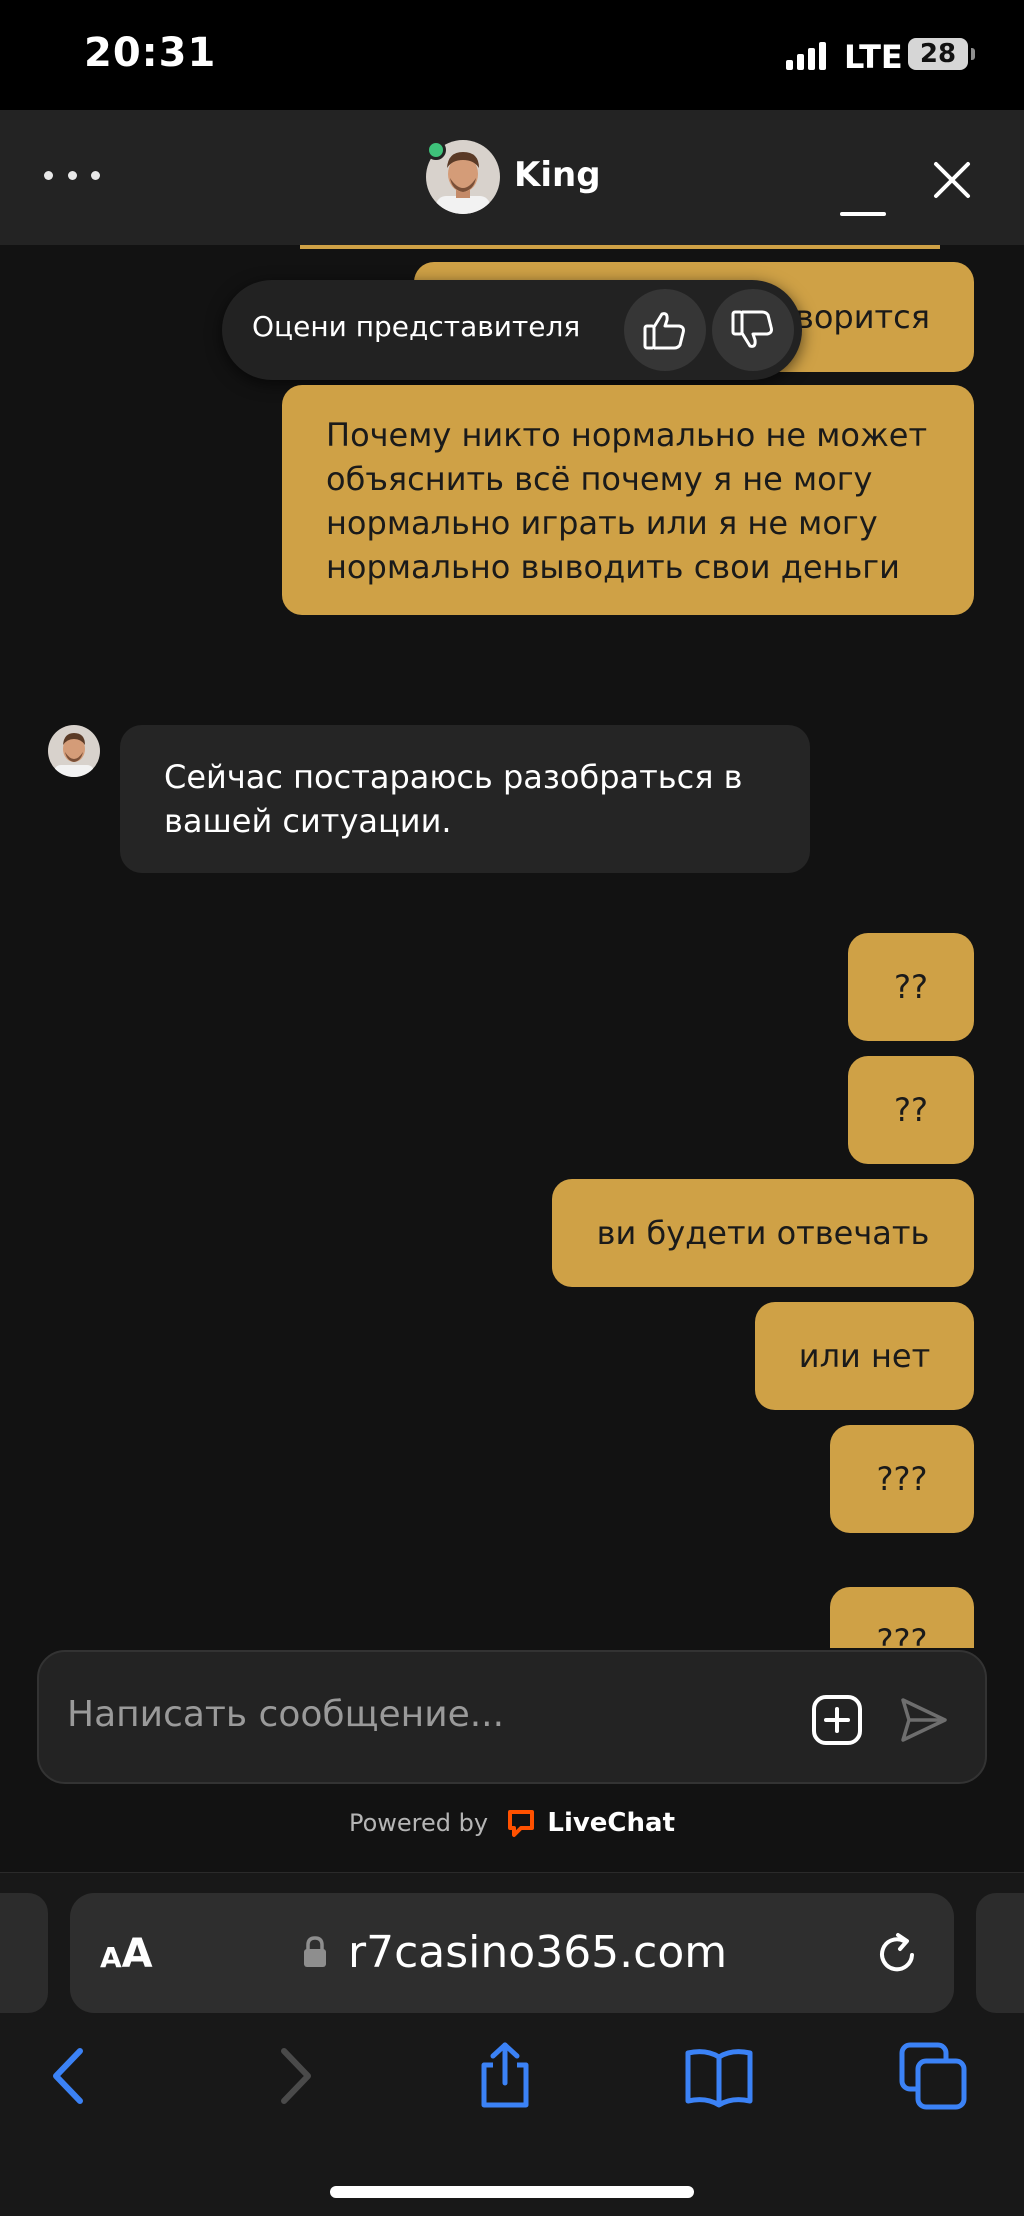 Image resolution: width=1024 pixels, height=2216 pixels. What do you see at coordinates (315, 1951) in the screenshot?
I see `lock-icon` at bounding box center [315, 1951].